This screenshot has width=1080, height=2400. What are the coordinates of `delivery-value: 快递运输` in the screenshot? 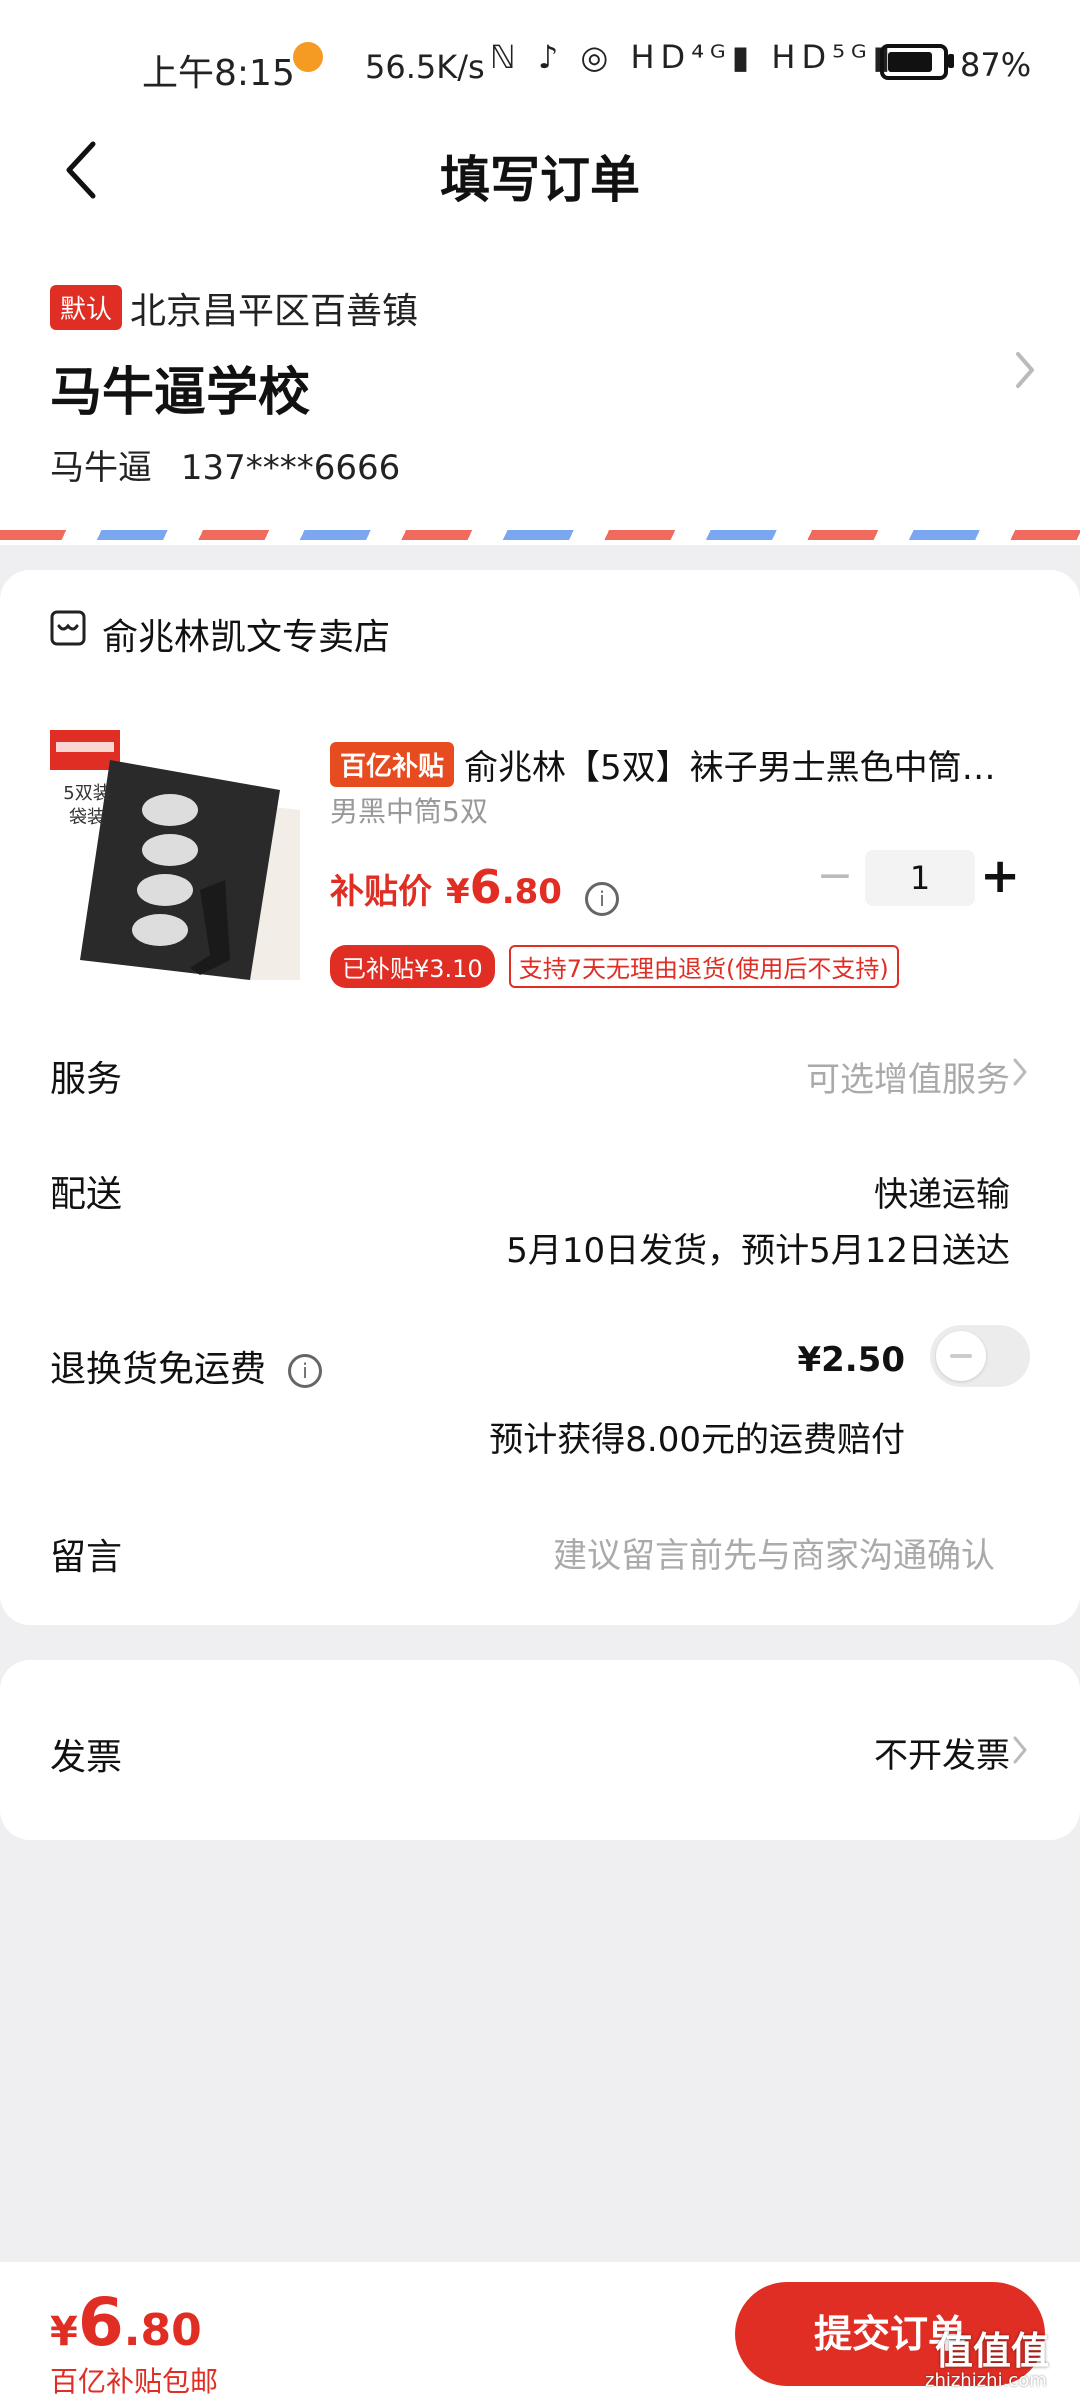 It's located at (942, 1195).